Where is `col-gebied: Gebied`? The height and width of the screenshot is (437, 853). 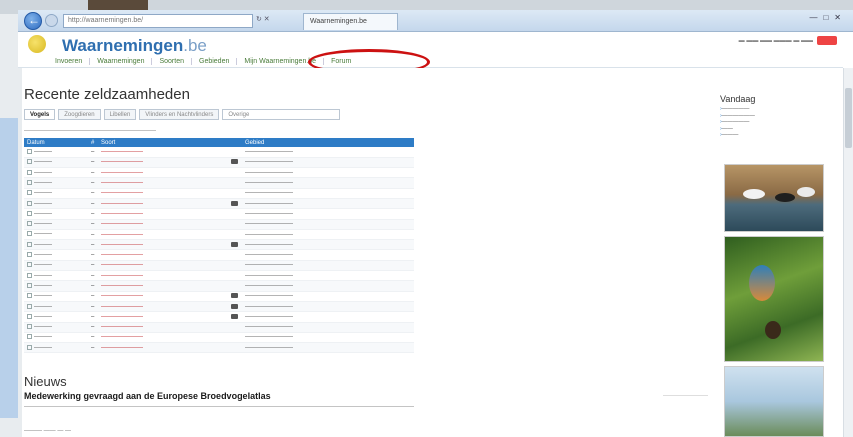 col-gebied: Gebied is located at coordinates (328, 142).